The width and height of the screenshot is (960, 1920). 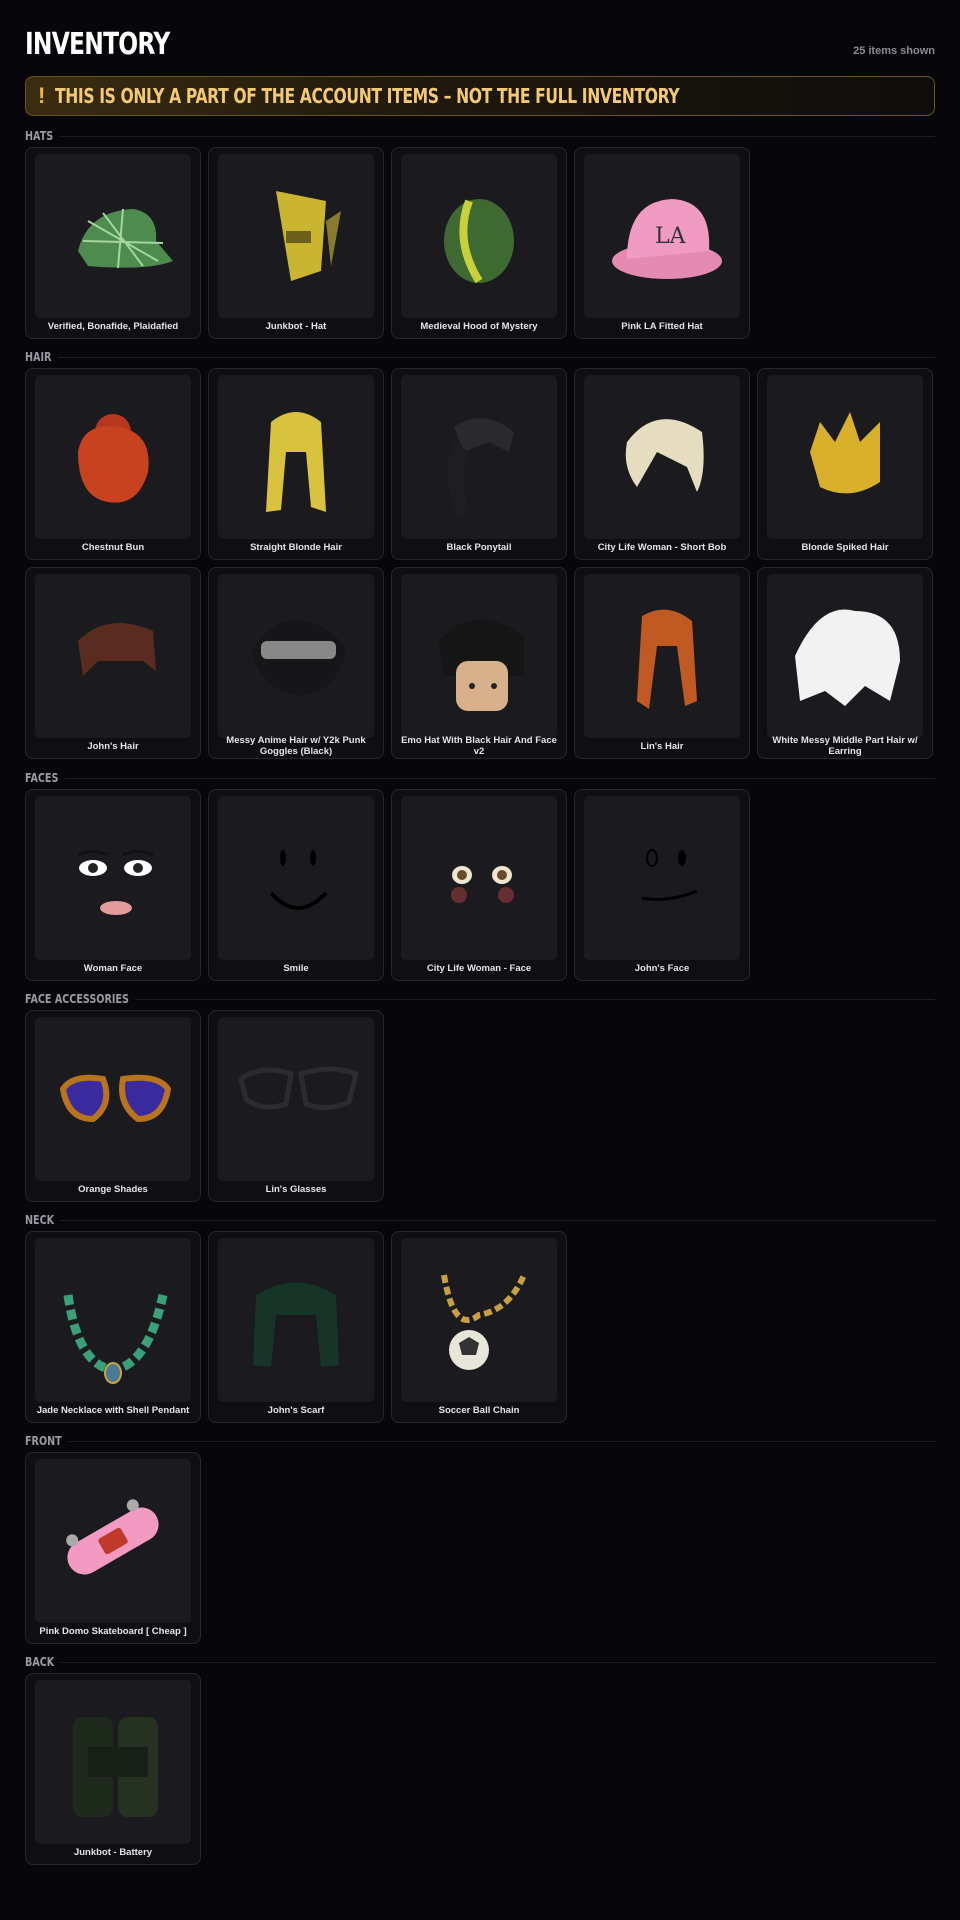 What do you see at coordinates (662, 968) in the screenshot?
I see `item-name: John's Face` at bounding box center [662, 968].